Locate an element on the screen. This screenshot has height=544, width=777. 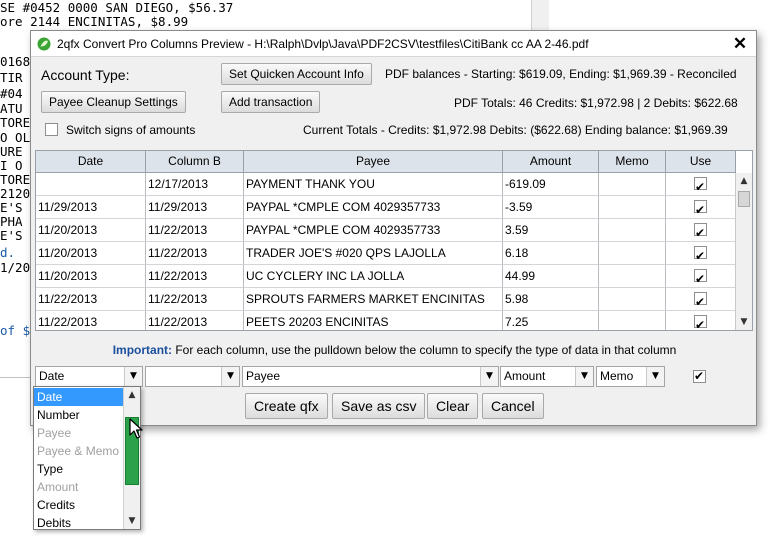
bg-text-line: of $ is located at coordinates (15, 330).